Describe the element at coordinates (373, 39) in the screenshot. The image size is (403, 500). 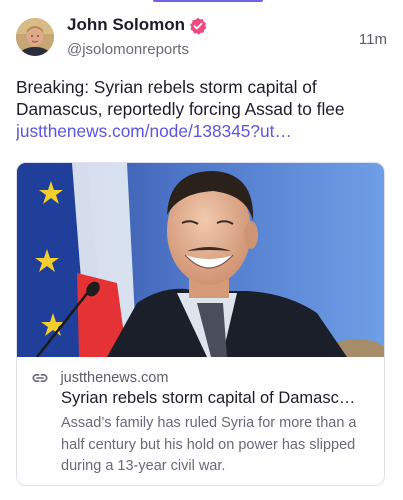
I see `post-timestamp: 11m` at that location.